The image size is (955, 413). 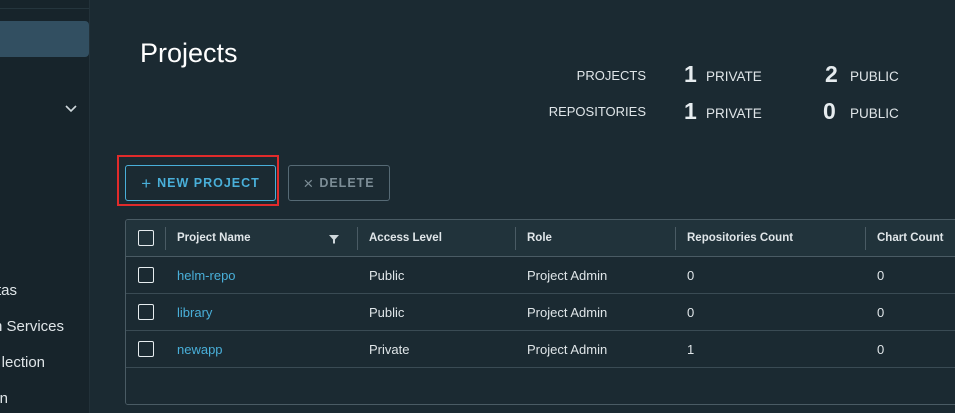 I want to click on sidebar-item-label-quotas: tas, so click(x=8, y=290).